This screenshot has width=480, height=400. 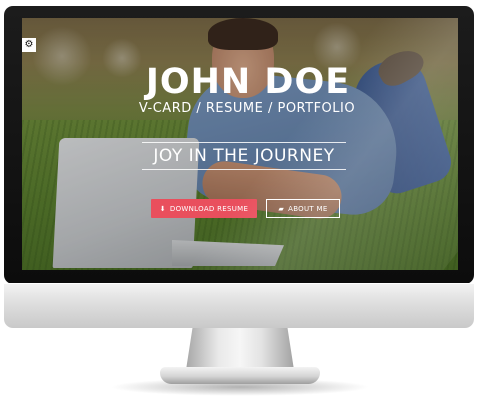 I want to click on monitor-chin, so click(x=239, y=305).